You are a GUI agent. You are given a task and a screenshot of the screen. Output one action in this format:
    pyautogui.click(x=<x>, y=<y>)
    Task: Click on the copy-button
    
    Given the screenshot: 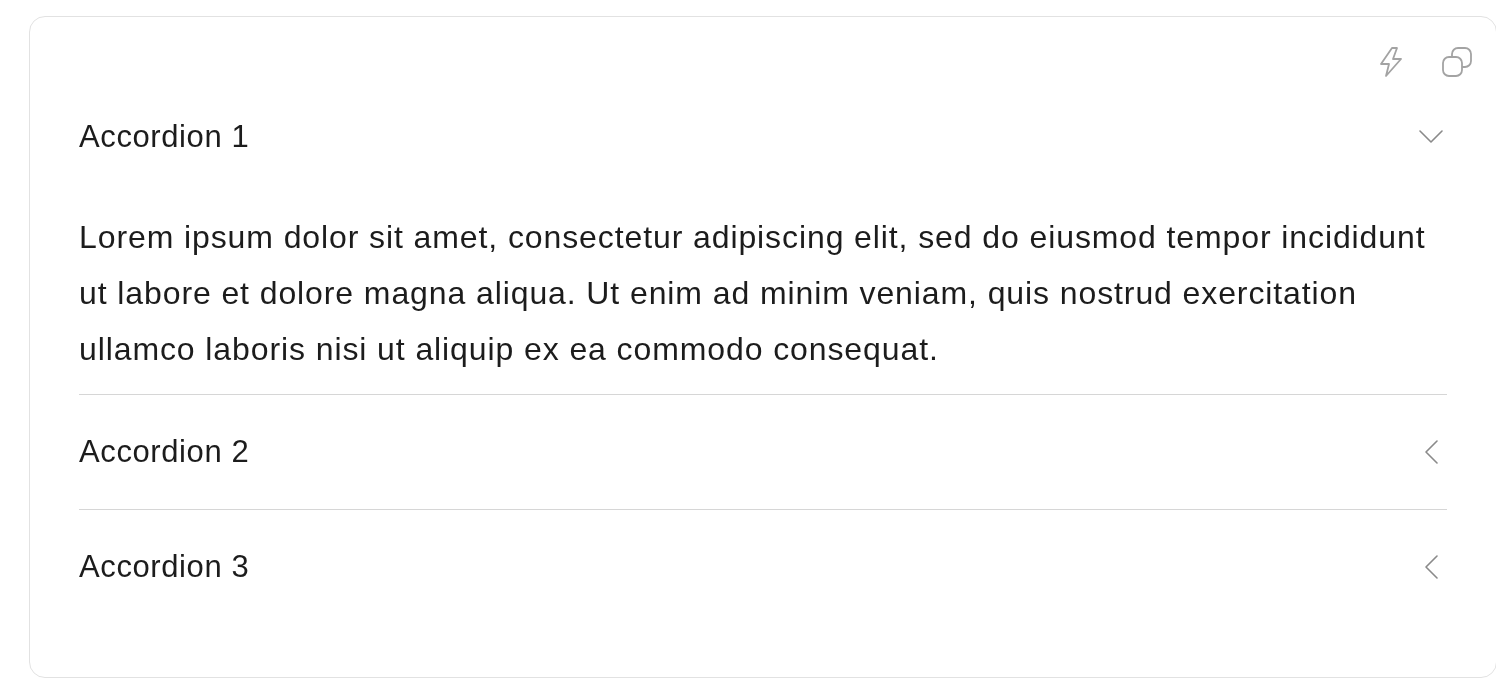 What is the action you would take?
    pyautogui.click(x=1457, y=62)
    